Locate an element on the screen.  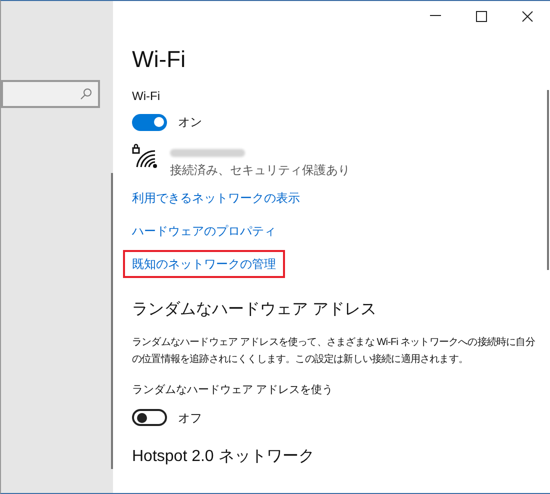
search-field is located at coordinates (50, 94).